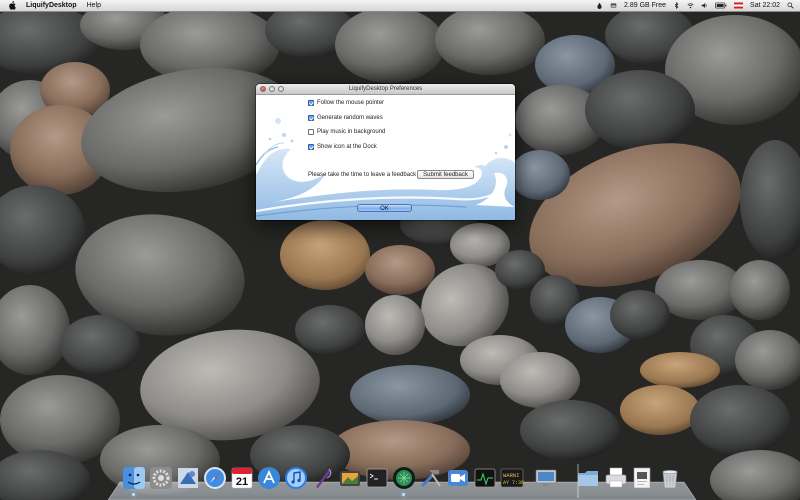 The height and width of the screenshot is (500, 800). I want to click on svg-text: AY 7:36, so click(513, 483).